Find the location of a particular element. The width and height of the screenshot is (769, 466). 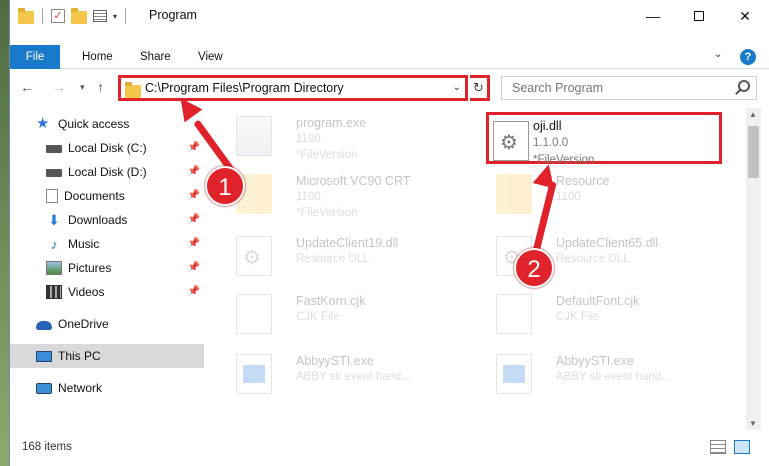

details-view-icon is located at coordinates (718, 447).